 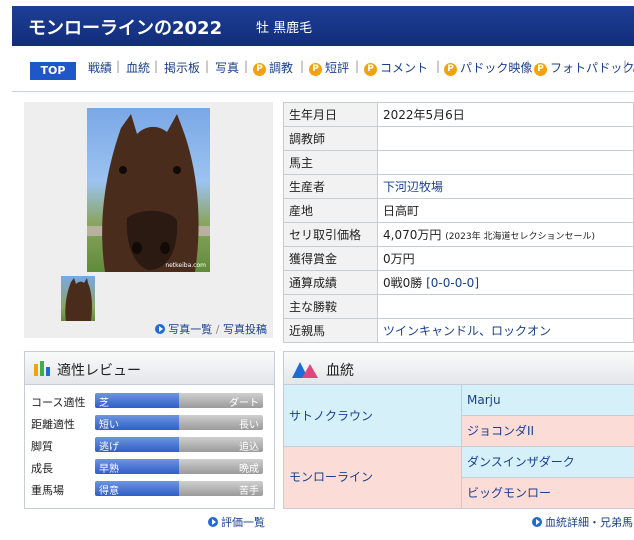 What do you see at coordinates (505, 258) in the screenshot?
I see `row-value: 0万円` at bounding box center [505, 258].